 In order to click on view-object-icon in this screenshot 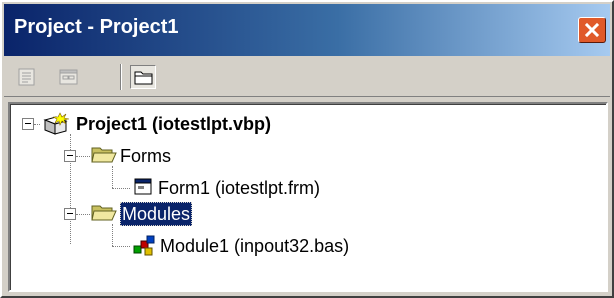, I will do `click(68, 77)`.